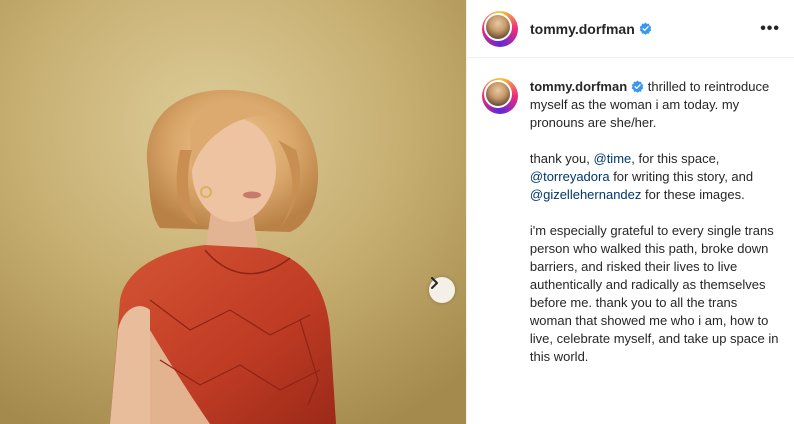  What do you see at coordinates (693, 194) in the screenshot?
I see `caption-text-2d: for these images.` at bounding box center [693, 194].